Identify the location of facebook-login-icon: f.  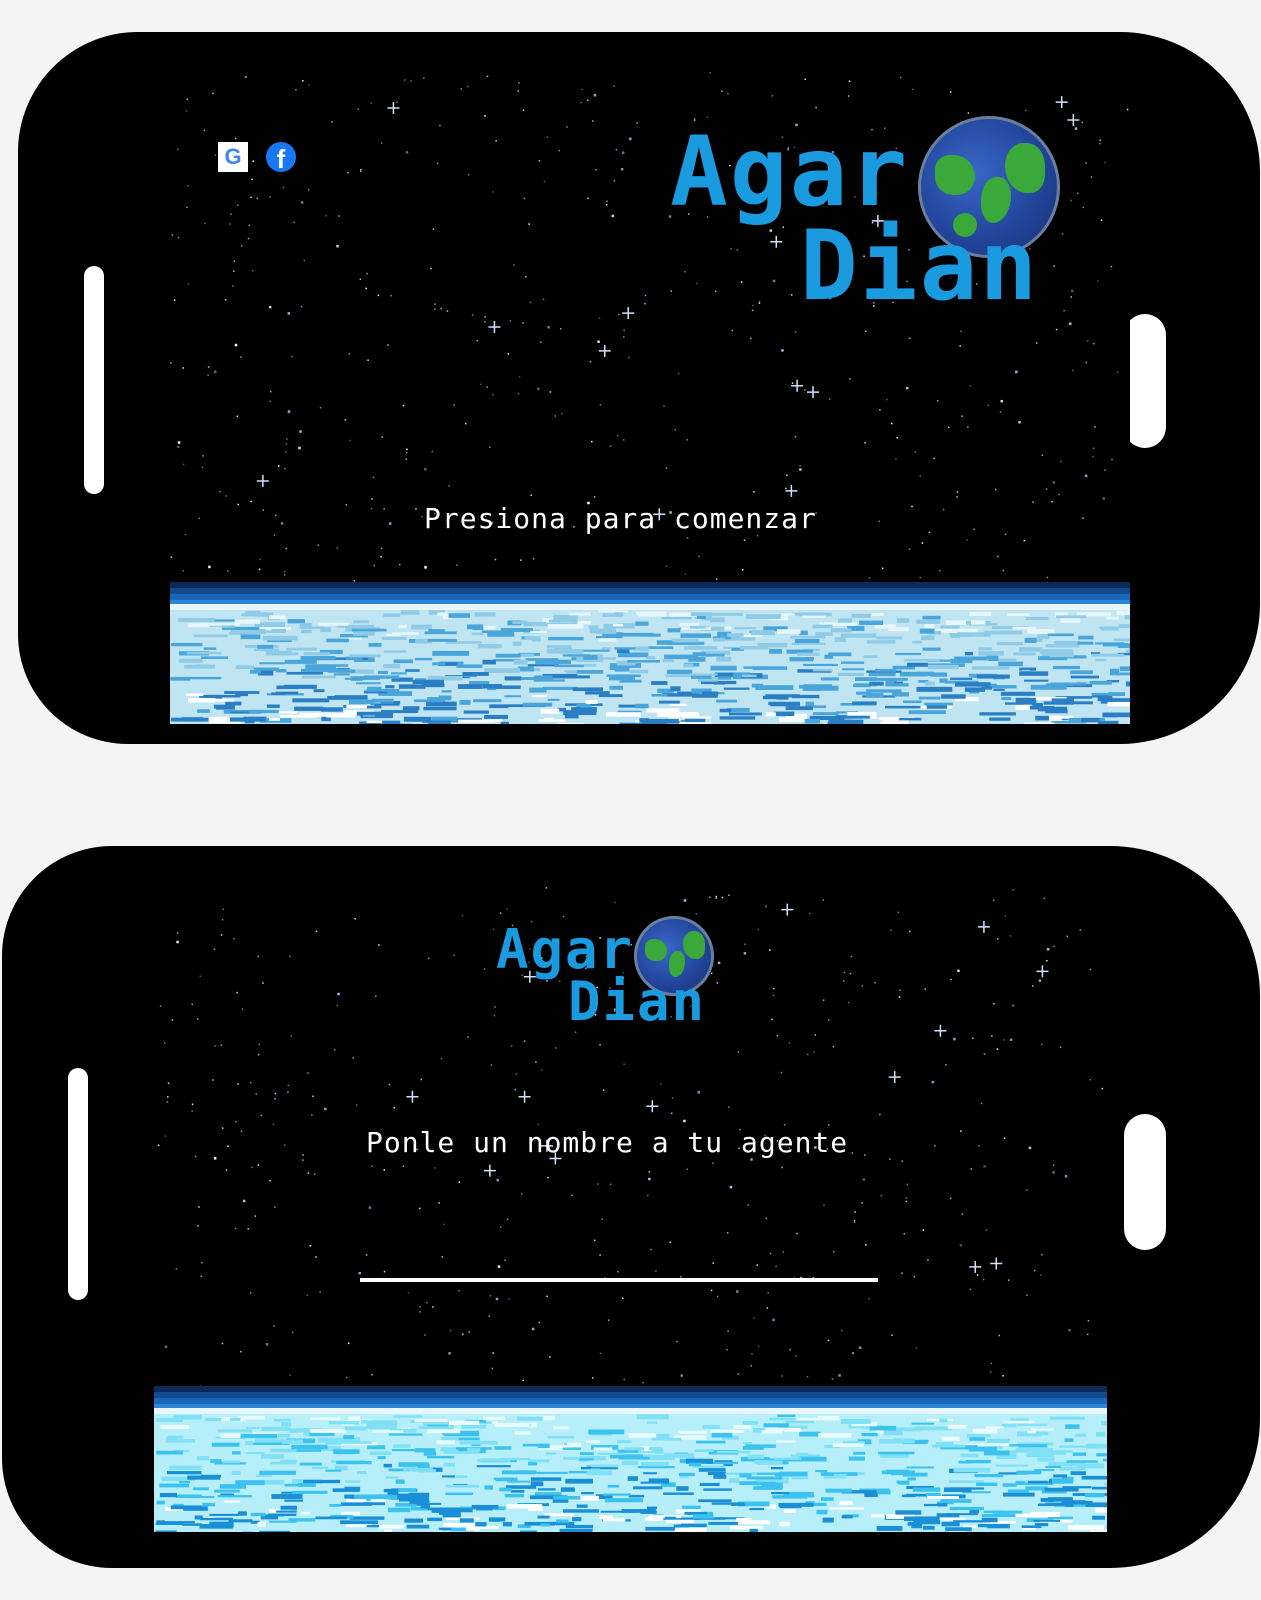
(281, 157).